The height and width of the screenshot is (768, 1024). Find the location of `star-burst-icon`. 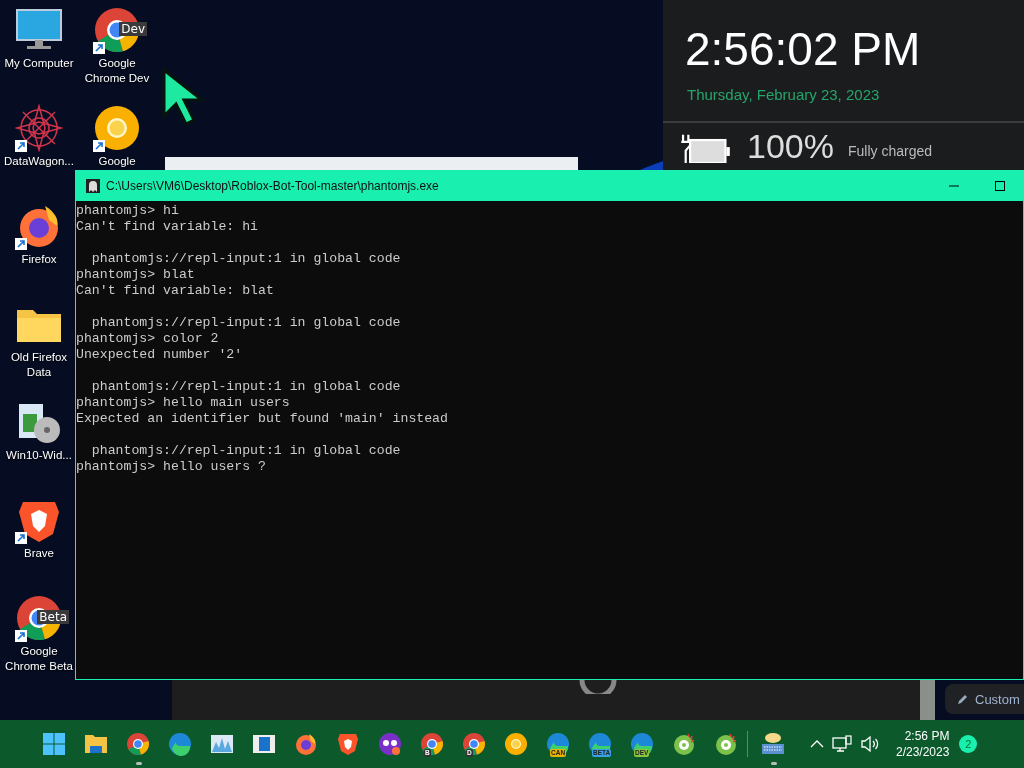

star-burst-icon is located at coordinates (39, 128).